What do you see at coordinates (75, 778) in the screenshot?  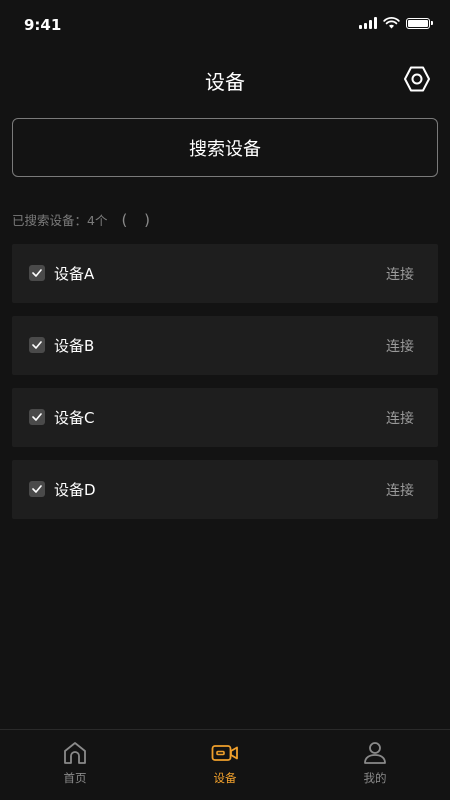 I see `tab-label: 首页` at bounding box center [75, 778].